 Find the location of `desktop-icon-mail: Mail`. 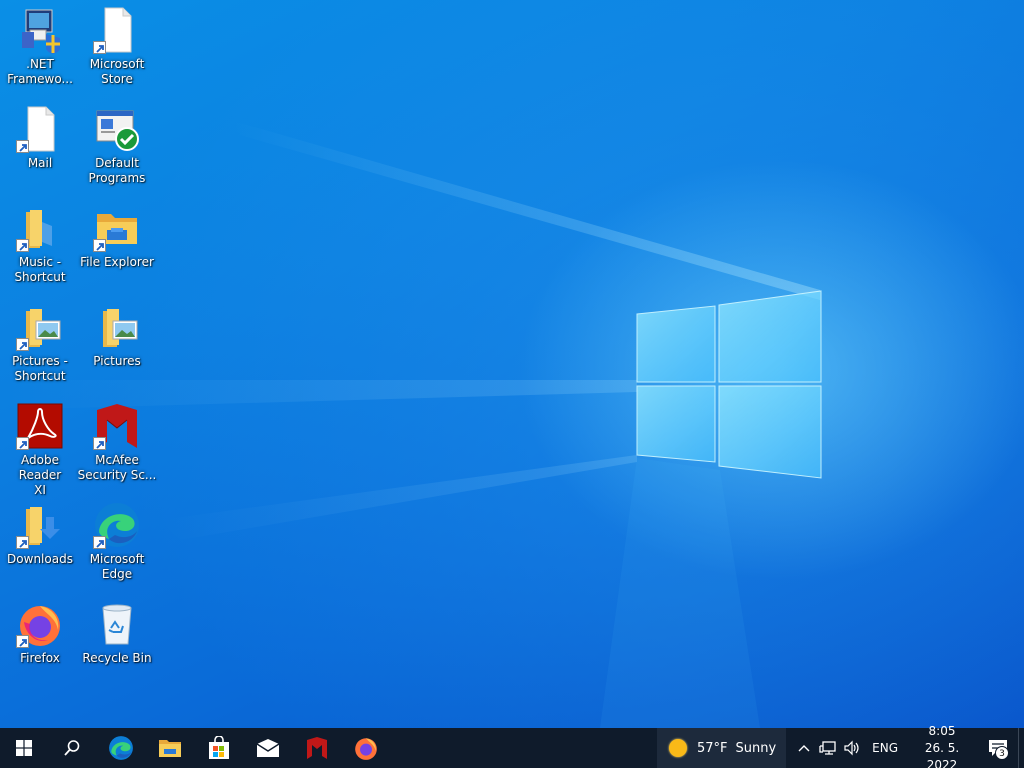

desktop-icon-mail: Mail is located at coordinates (40, 145).